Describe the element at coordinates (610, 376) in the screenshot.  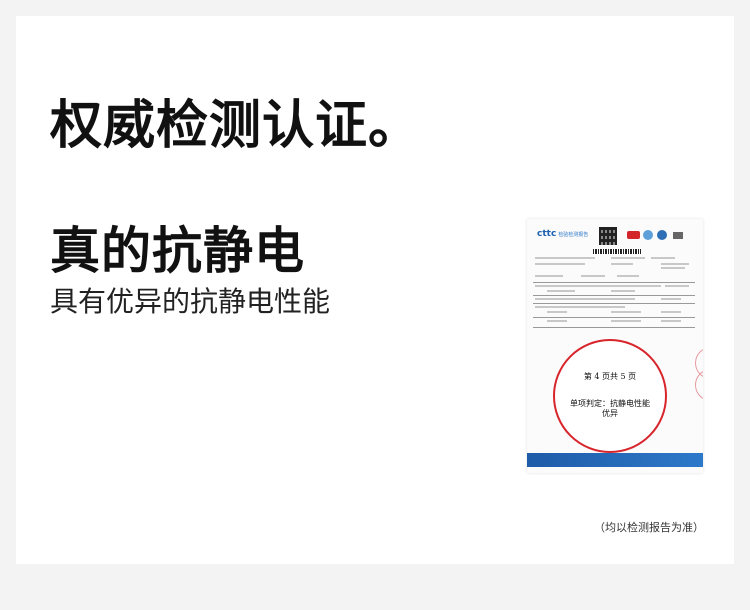
I see `report-page-number: 第 4 页共 5 页` at that location.